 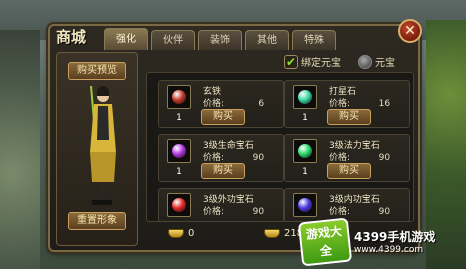 I want to click on tab-decoration: 装饰, so click(x=220, y=40).